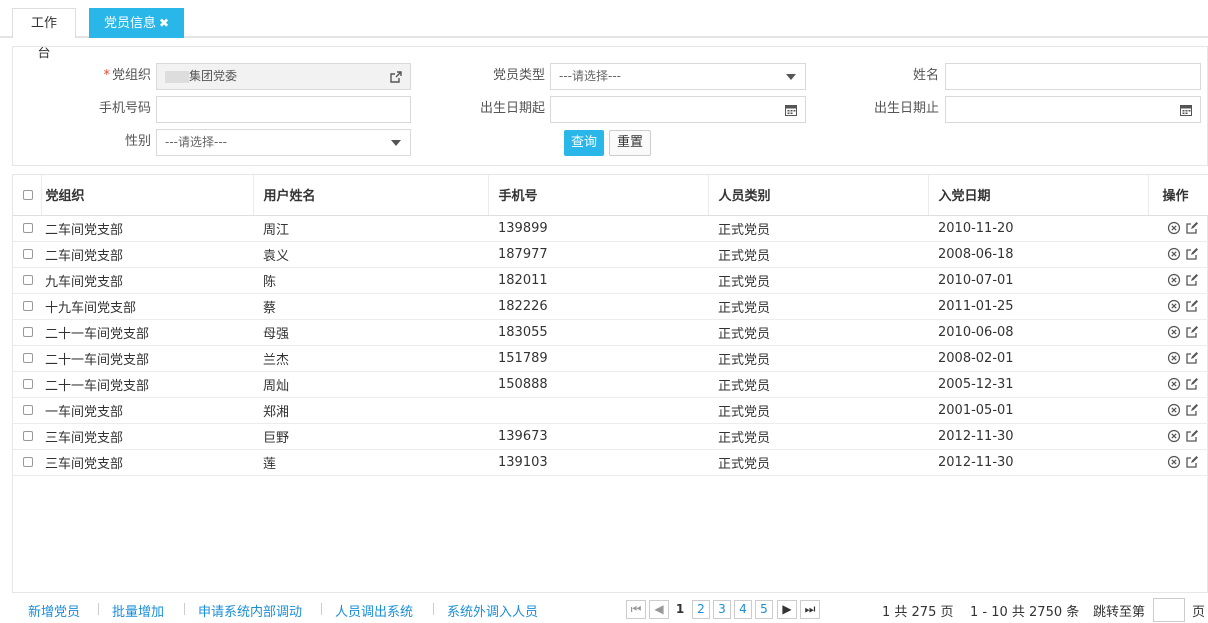 Image resolution: width=1208 pixels, height=623 pixels. What do you see at coordinates (722, 609) in the screenshot?
I see `page-3: 3` at bounding box center [722, 609].